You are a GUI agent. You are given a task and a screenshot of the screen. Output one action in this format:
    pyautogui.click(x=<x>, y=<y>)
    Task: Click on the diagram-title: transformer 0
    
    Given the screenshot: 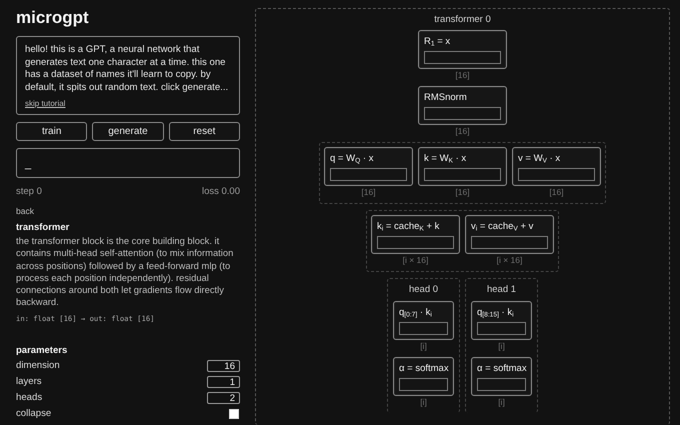 What is the action you would take?
    pyautogui.click(x=462, y=19)
    